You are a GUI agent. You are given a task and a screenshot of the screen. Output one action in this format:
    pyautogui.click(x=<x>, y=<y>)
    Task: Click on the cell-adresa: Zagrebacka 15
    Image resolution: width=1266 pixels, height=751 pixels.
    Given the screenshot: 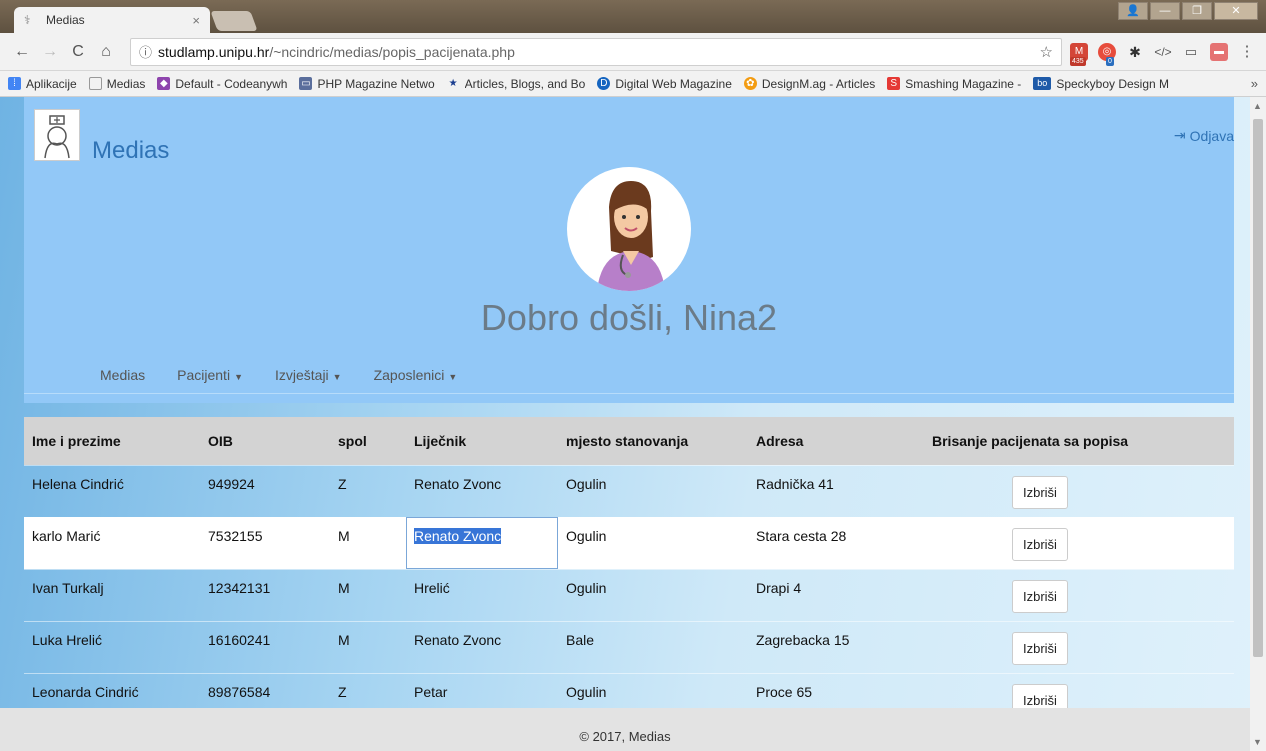 What is the action you would take?
    pyautogui.click(x=836, y=646)
    